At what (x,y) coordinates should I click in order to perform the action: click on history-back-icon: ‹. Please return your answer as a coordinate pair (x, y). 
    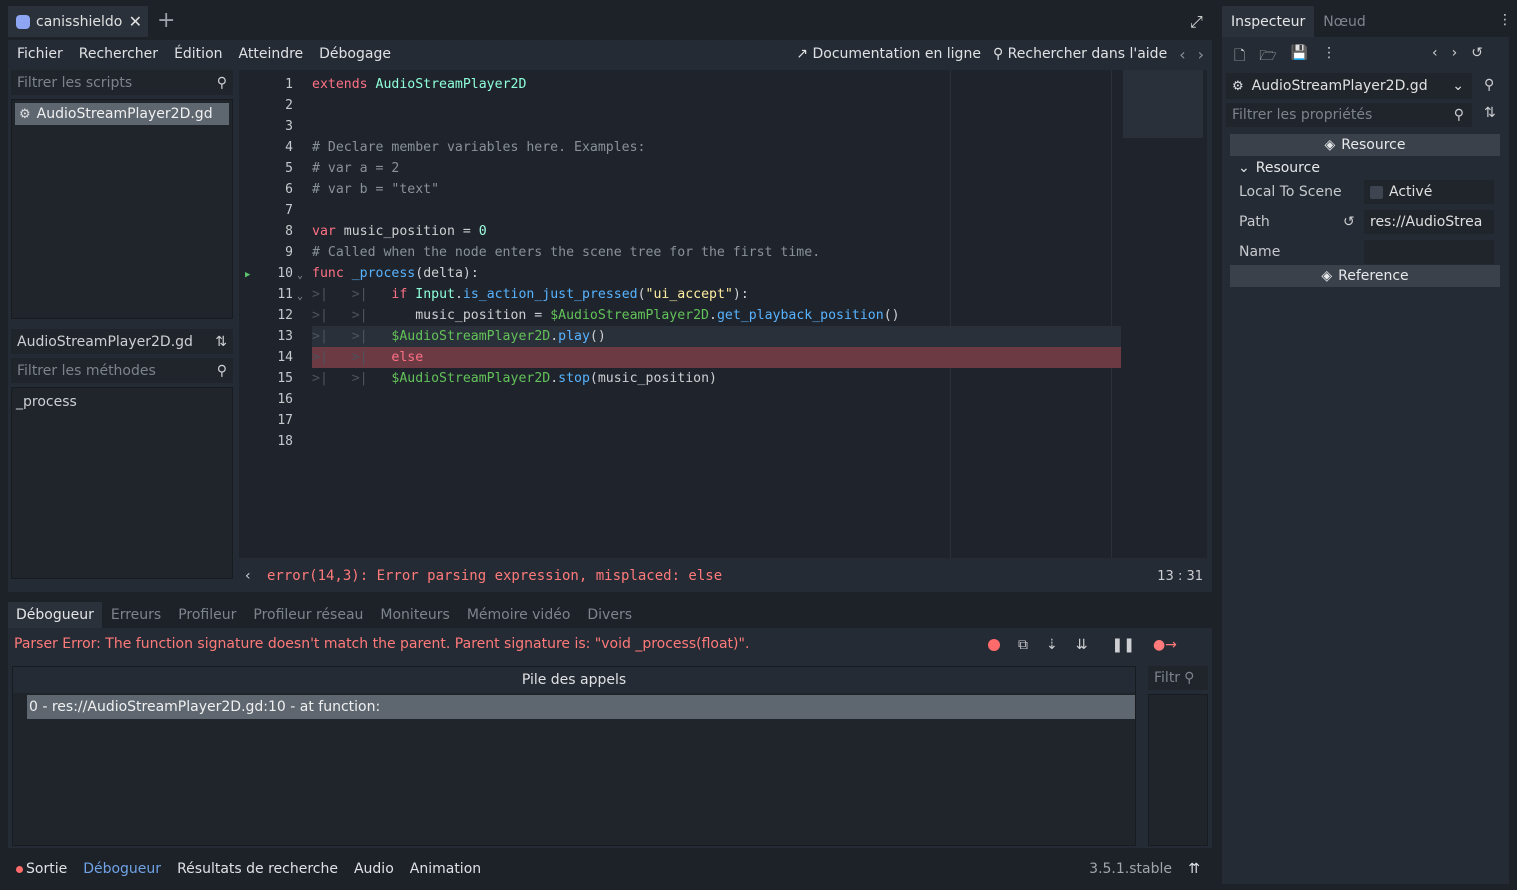
    Looking at the image, I should click on (1435, 53).